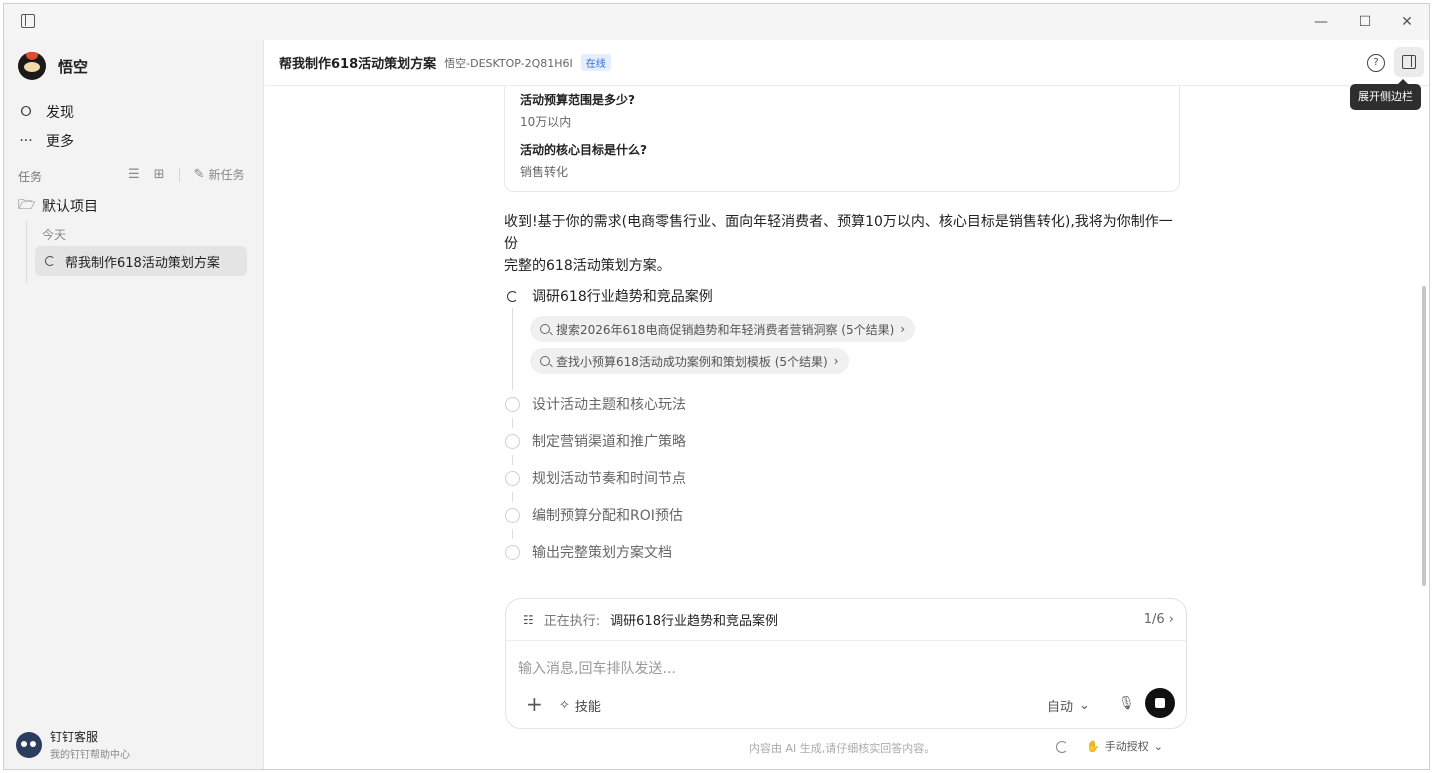 Image resolution: width=1433 pixels, height=773 pixels. I want to click on new-task-label: 新任务, so click(226, 175).